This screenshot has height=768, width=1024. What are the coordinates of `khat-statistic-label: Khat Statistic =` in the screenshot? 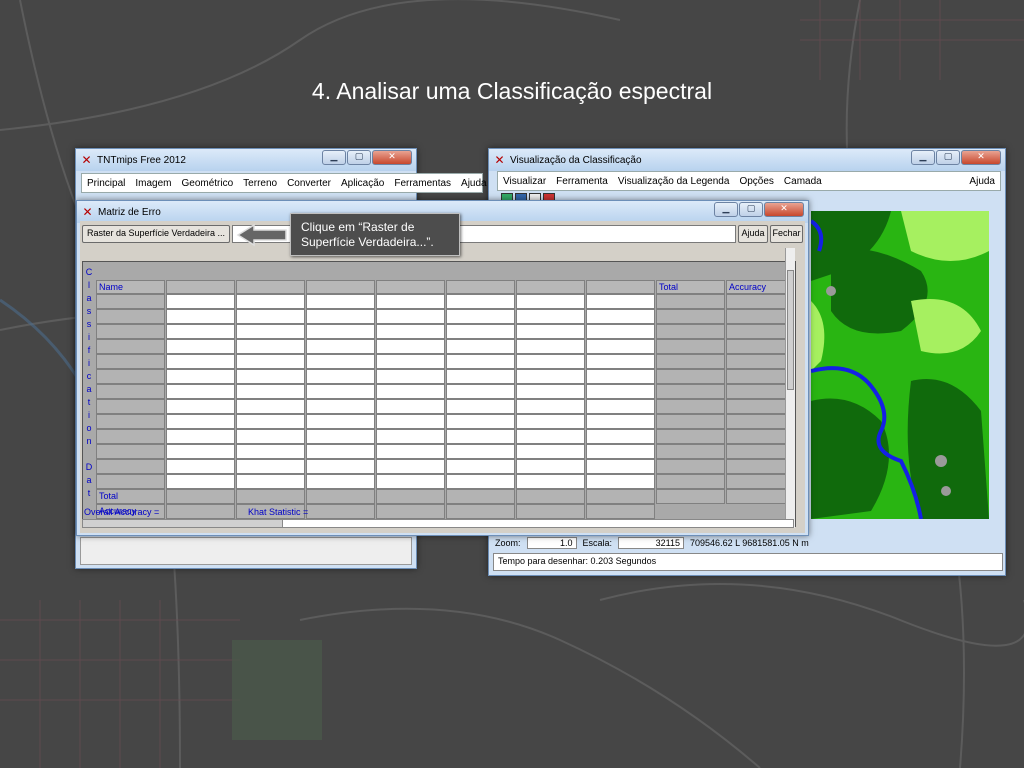 It's located at (278, 512).